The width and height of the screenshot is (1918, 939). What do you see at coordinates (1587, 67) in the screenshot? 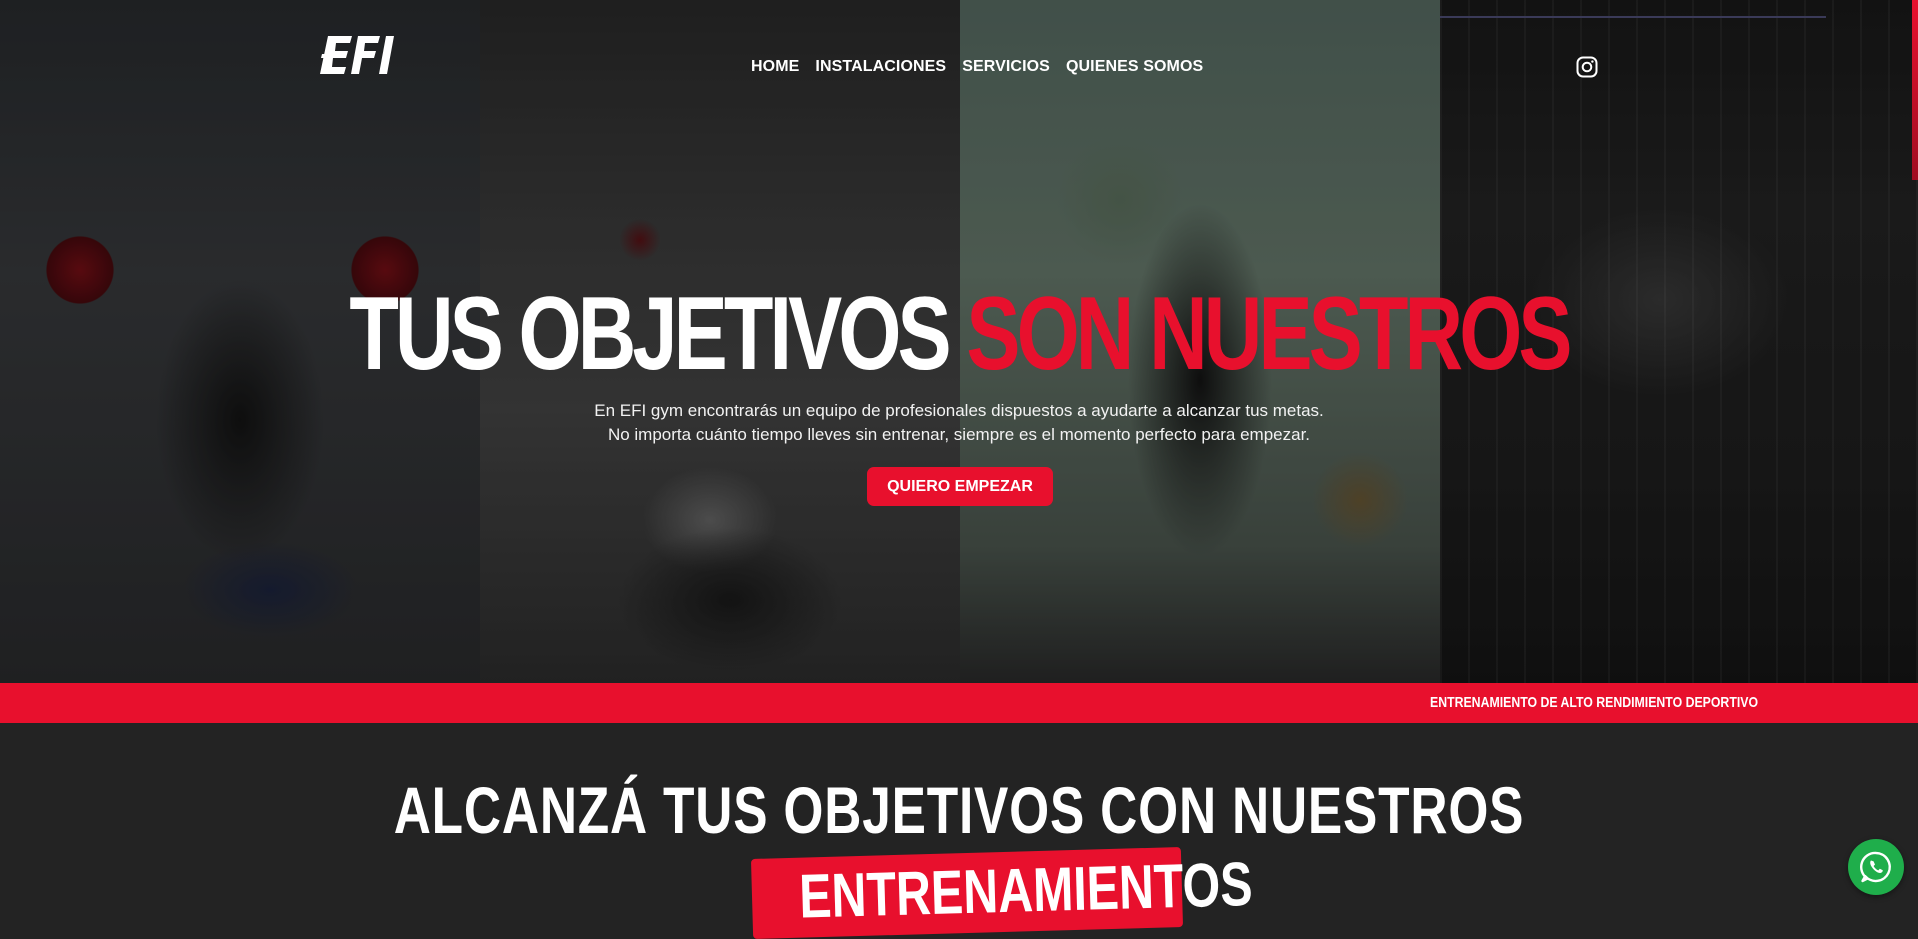
I see `instagram-icon` at bounding box center [1587, 67].